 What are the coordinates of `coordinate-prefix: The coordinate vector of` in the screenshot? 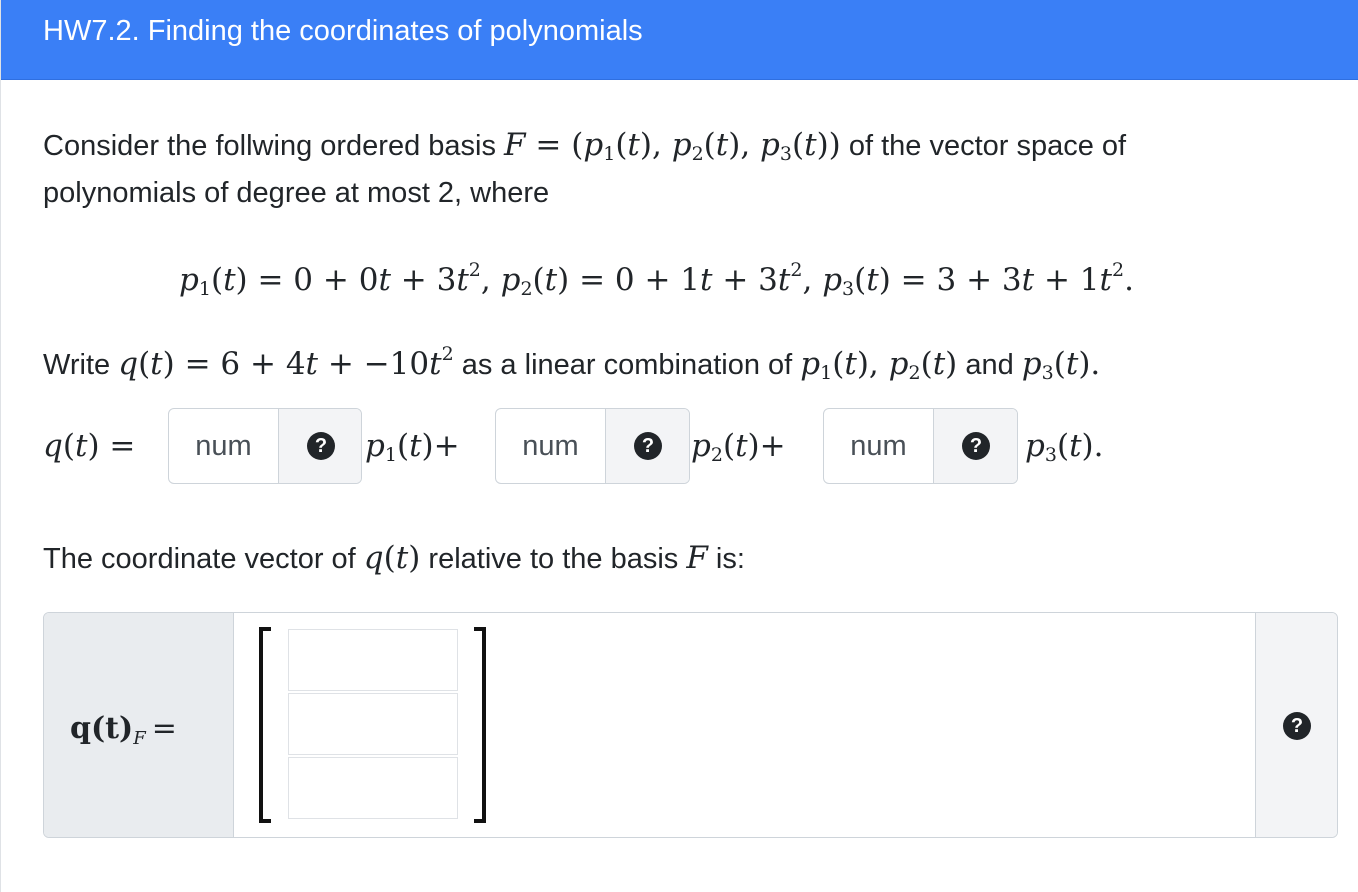 It's located at (199, 559).